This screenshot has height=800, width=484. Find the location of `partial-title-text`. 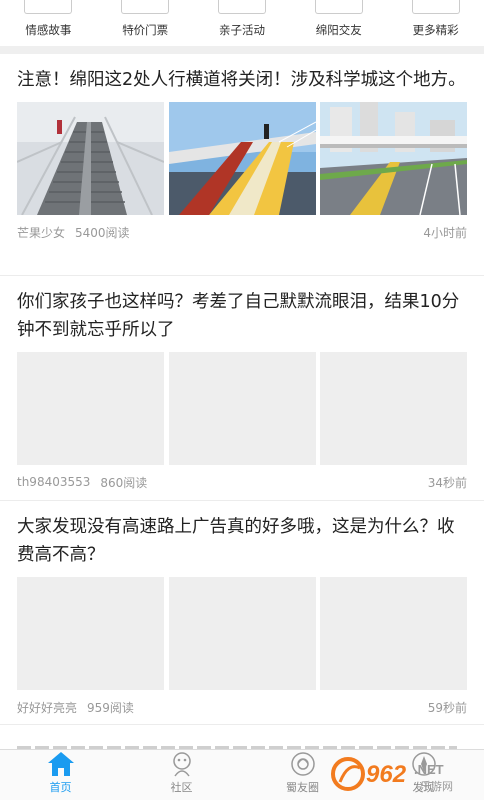

partial-title-text is located at coordinates (237, 743).